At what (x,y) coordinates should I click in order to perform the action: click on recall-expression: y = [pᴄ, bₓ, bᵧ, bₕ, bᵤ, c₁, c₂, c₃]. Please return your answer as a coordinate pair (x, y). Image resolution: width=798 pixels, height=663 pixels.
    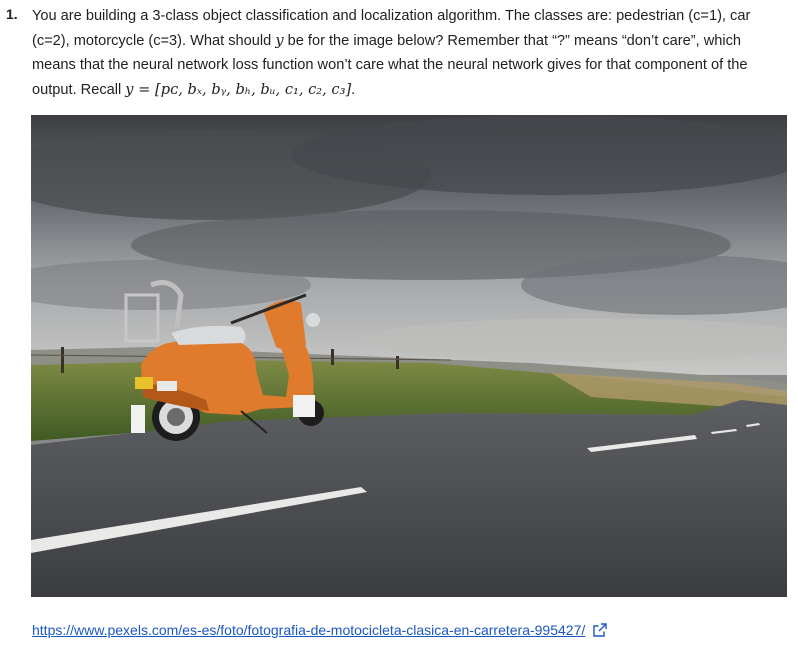
    Looking at the image, I should click on (238, 89).